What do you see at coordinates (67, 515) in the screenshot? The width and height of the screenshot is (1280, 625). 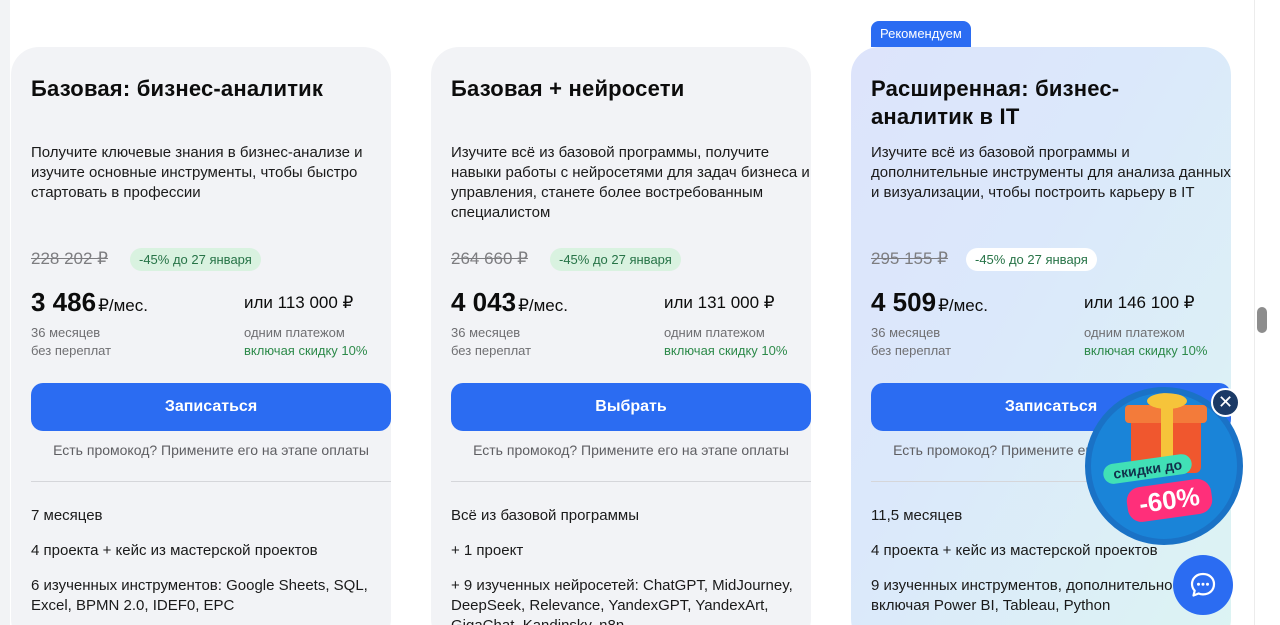 I see `feature-item: 7 месяцев` at bounding box center [67, 515].